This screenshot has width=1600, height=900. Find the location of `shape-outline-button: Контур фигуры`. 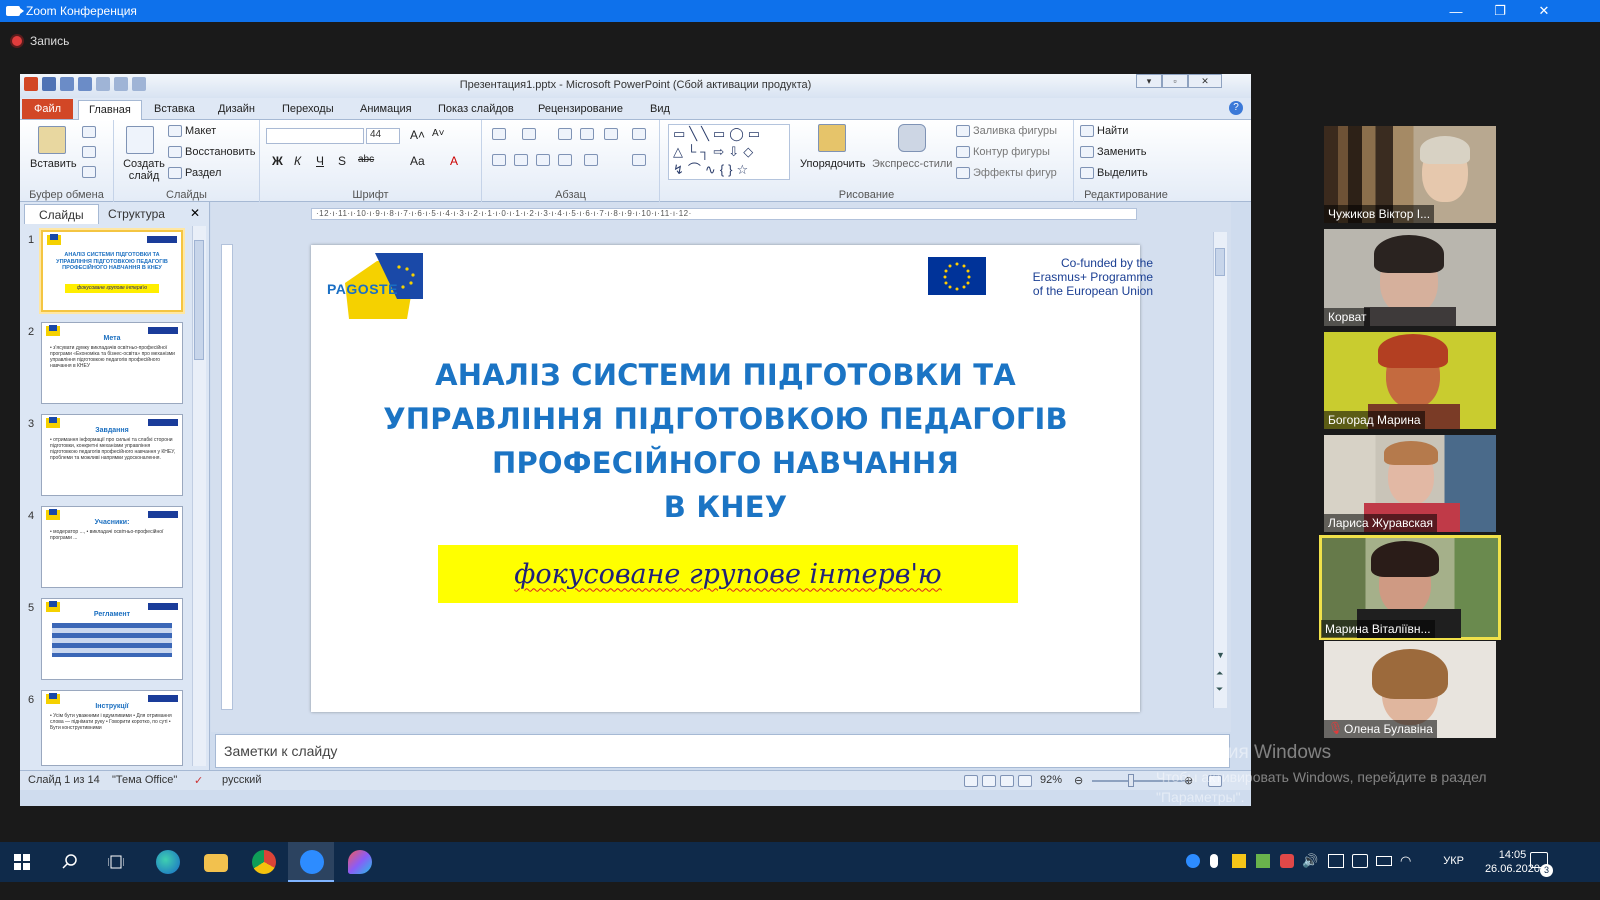

shape-outline-button: Контур фигуры is located at coordinates (1003, 152).